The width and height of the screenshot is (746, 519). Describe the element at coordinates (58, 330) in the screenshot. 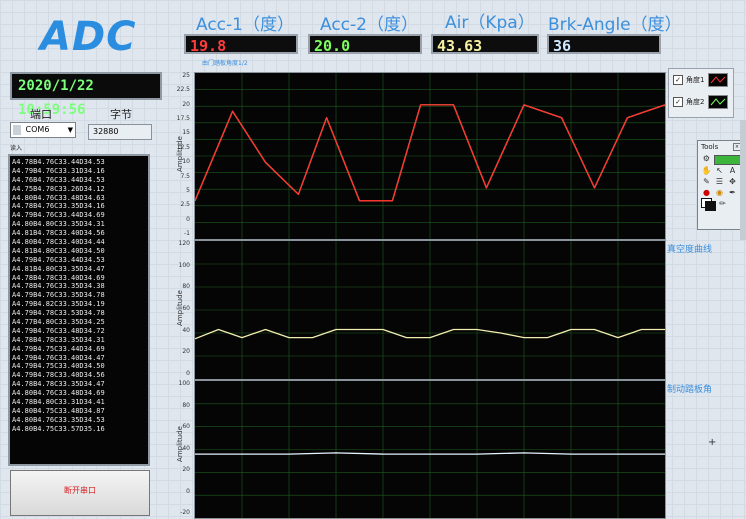

I see `reading-row: A4.79B4.76C33.48D34.72` at that location.